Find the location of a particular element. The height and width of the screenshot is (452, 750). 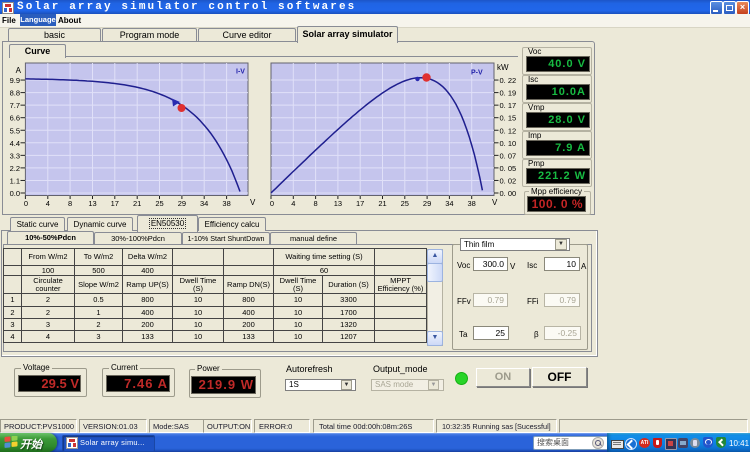

svg-text: A is located at coordinates (19, 70).